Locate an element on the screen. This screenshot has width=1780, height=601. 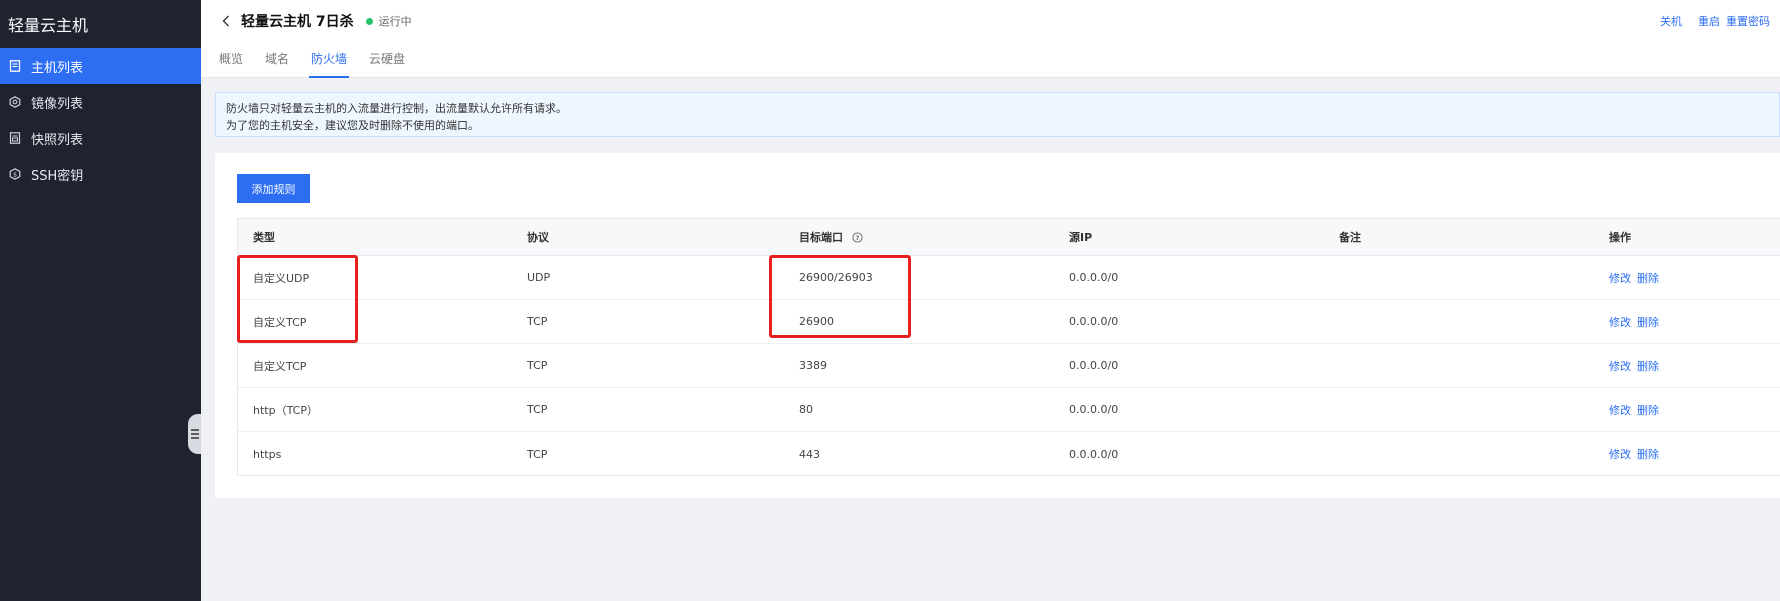
camera-icon is located at coordinates (15, 138).